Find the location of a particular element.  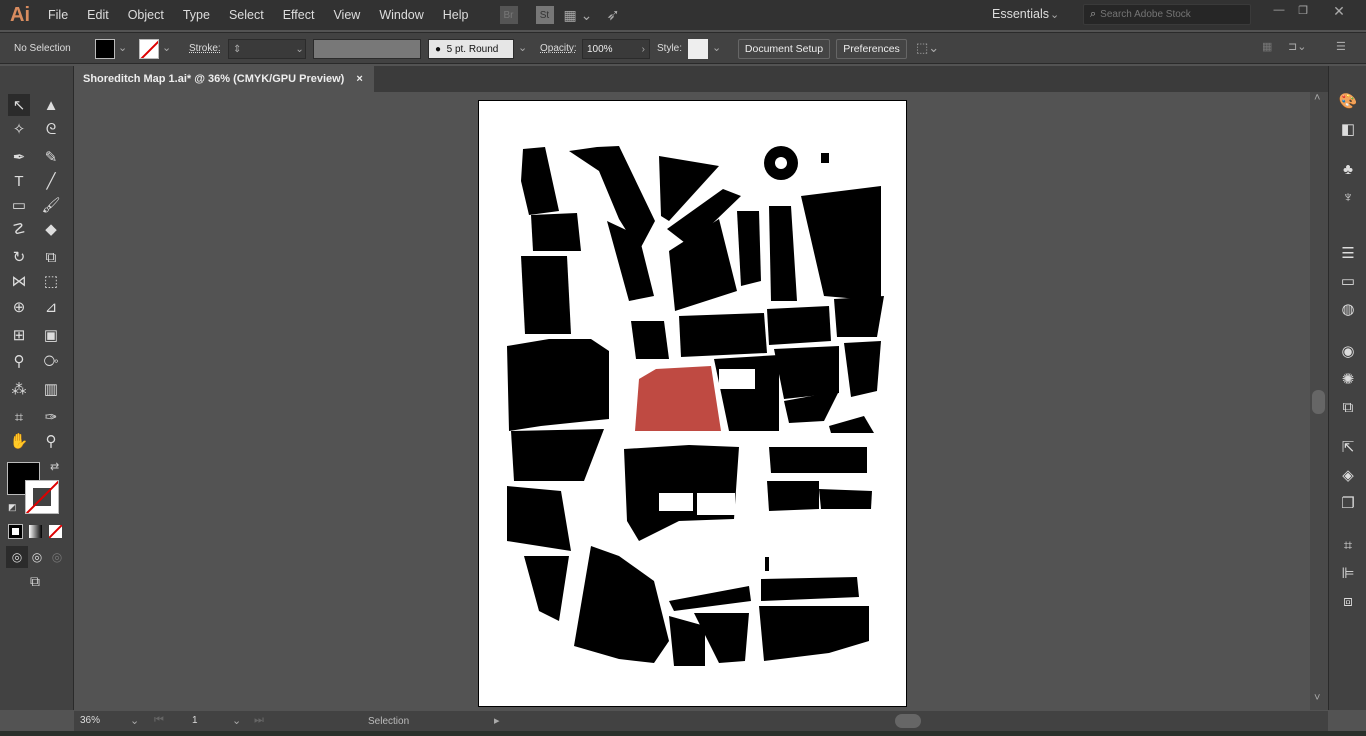

close-tab-icon: × is located at coordinates (359, 79).